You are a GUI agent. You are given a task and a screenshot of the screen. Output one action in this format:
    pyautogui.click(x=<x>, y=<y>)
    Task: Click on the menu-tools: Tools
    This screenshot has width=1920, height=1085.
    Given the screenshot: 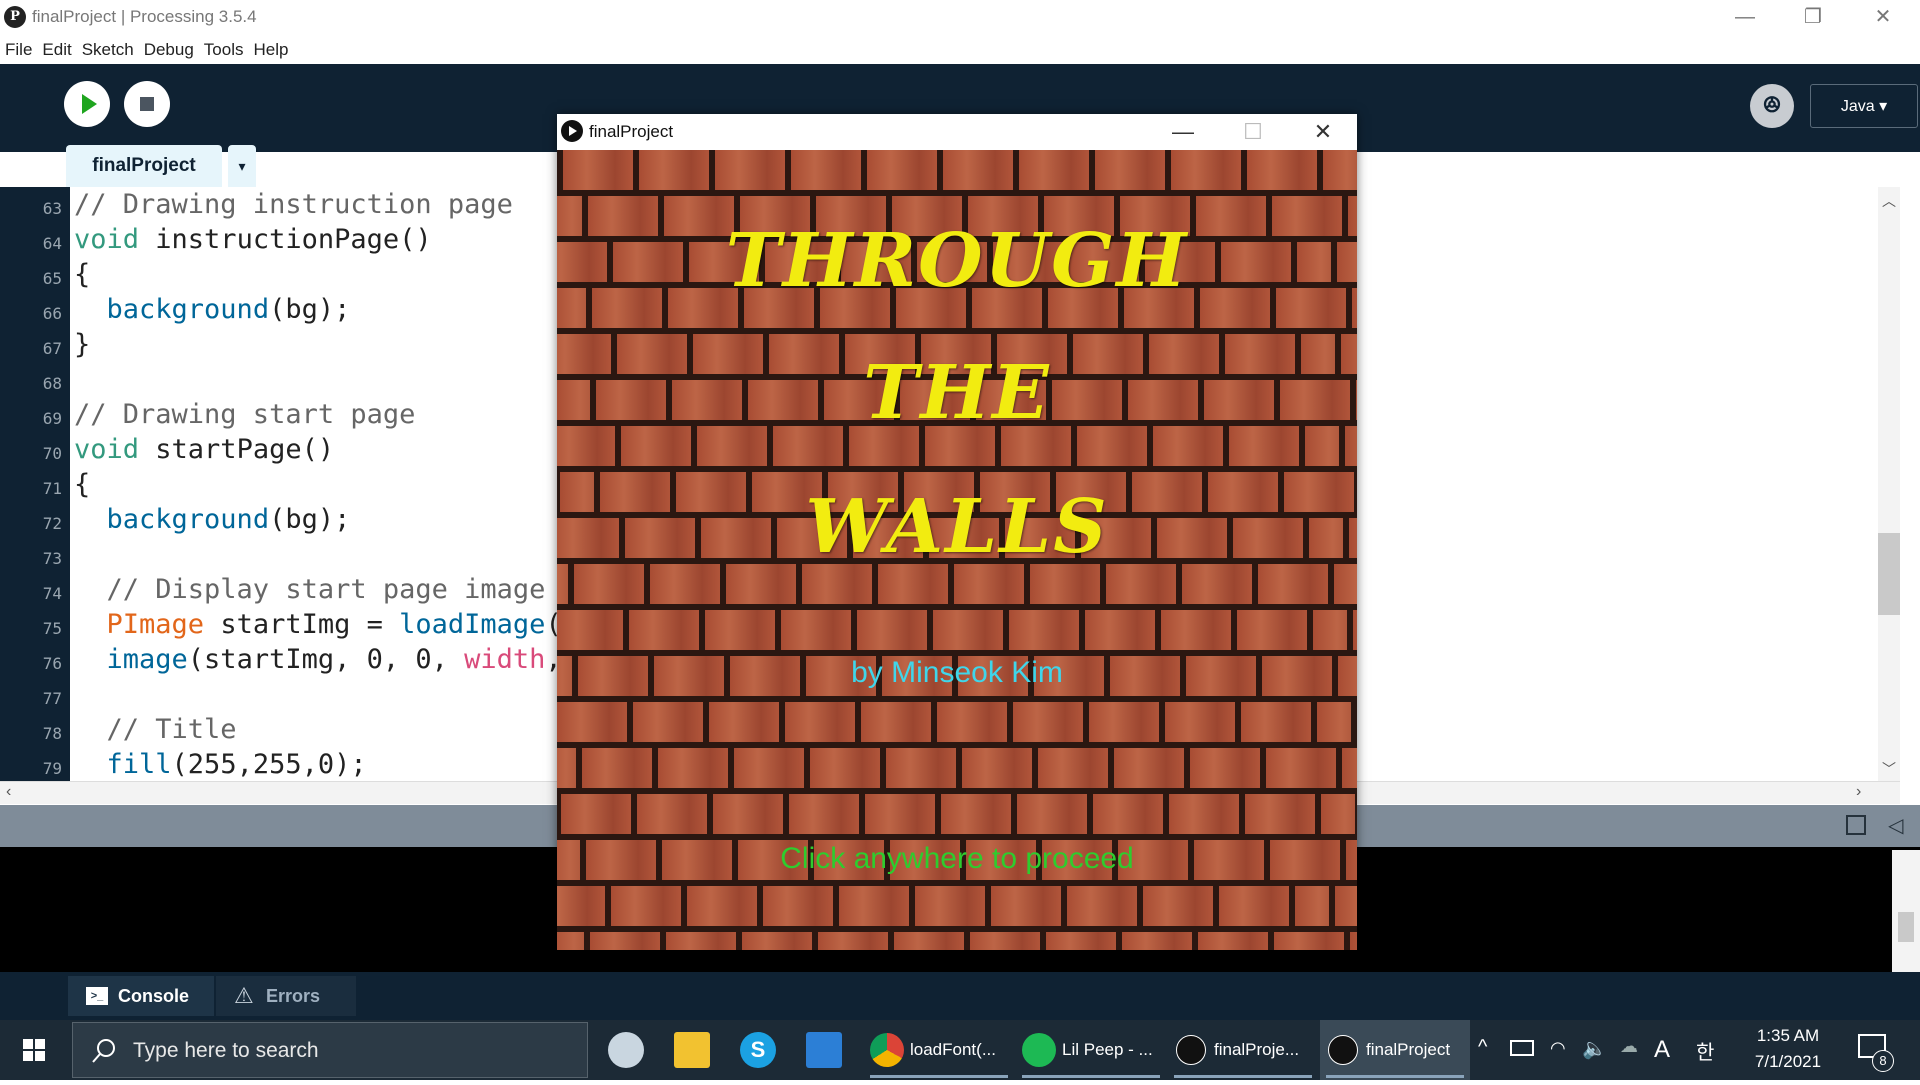 What is the action you would take?
    pyautogui.click(x=224, y=48)
    